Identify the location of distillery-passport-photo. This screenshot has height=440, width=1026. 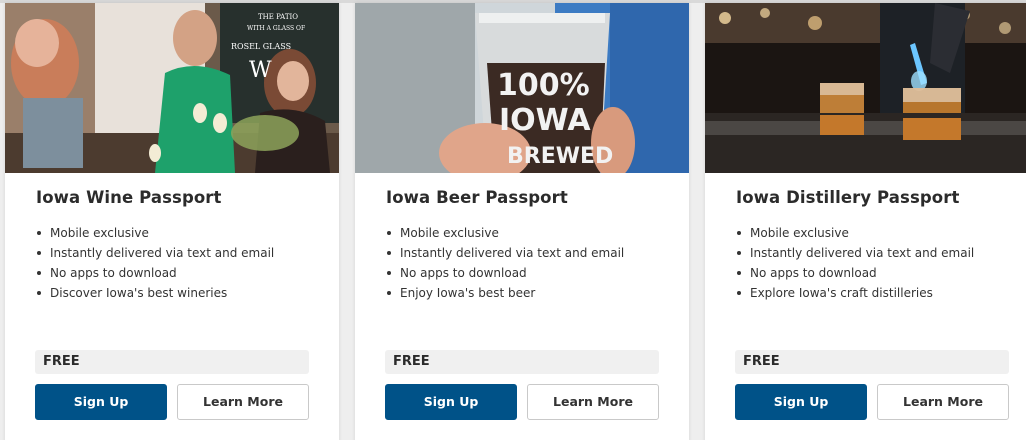
(865, 88).